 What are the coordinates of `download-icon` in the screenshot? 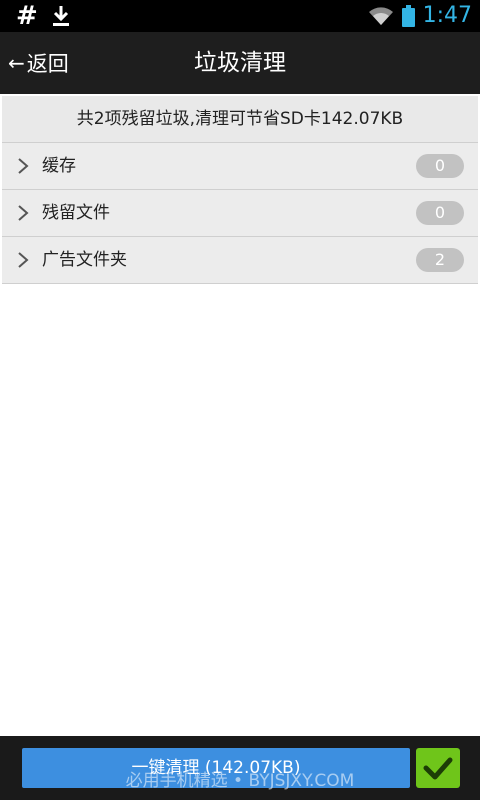 It's located at (60, 16).